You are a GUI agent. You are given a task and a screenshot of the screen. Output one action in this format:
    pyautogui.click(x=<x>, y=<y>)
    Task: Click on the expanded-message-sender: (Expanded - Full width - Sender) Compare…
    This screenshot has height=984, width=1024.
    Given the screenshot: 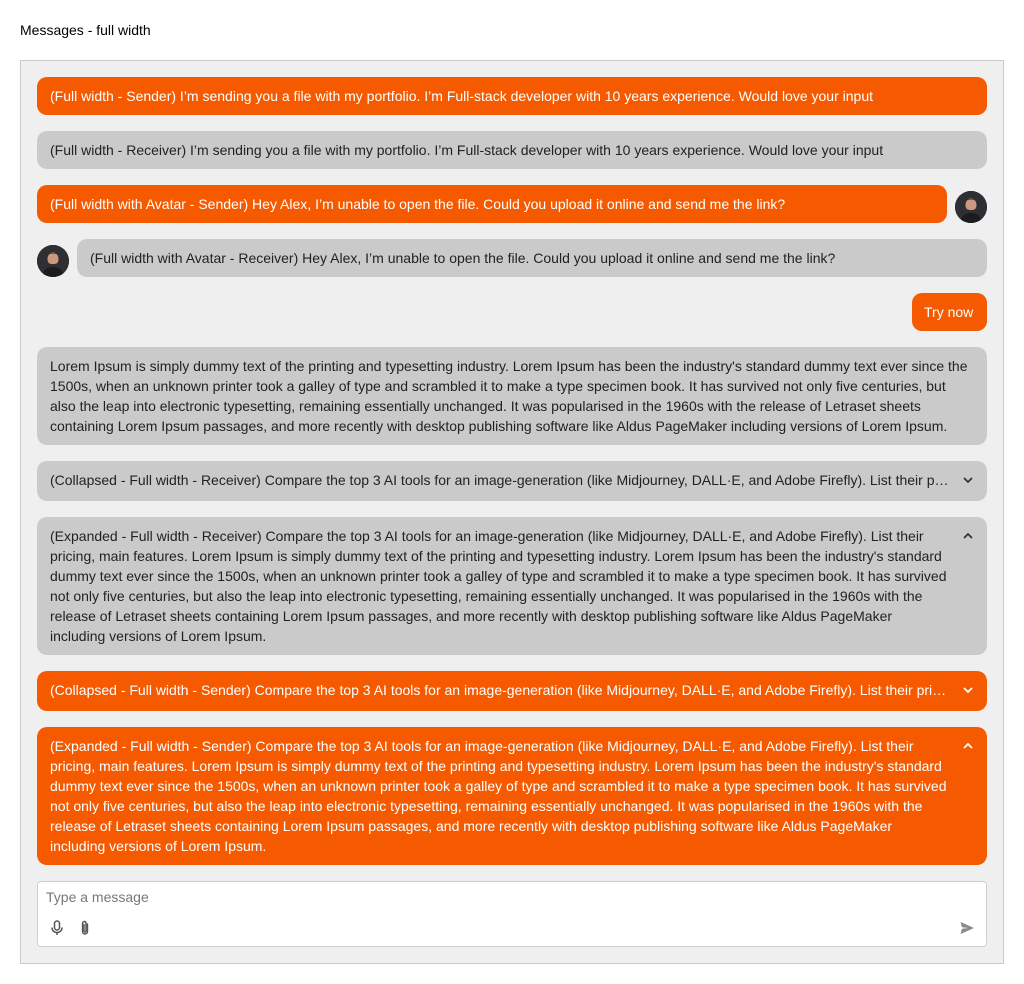 What is the action you would take?
    pyautogui.click(x=512, y=796)
    